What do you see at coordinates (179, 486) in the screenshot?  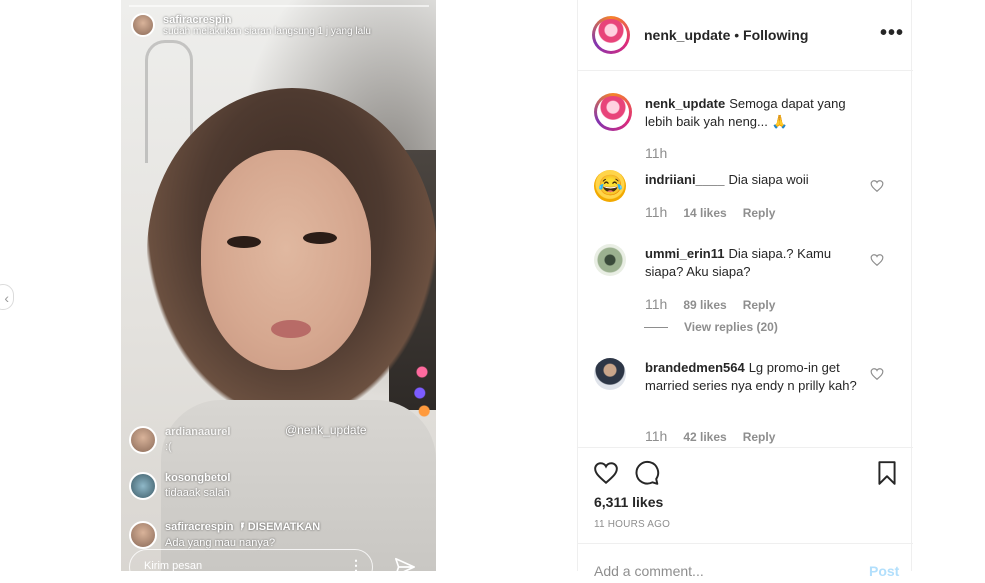 I see `live-comment: kosongbetol tidaaak salah` at bounding box center [179, 486].